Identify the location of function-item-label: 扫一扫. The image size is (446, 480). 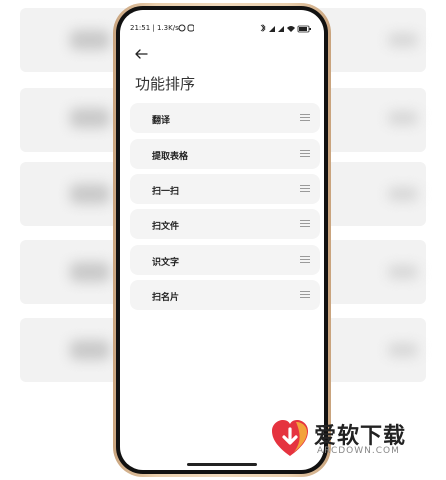
(166, 192).